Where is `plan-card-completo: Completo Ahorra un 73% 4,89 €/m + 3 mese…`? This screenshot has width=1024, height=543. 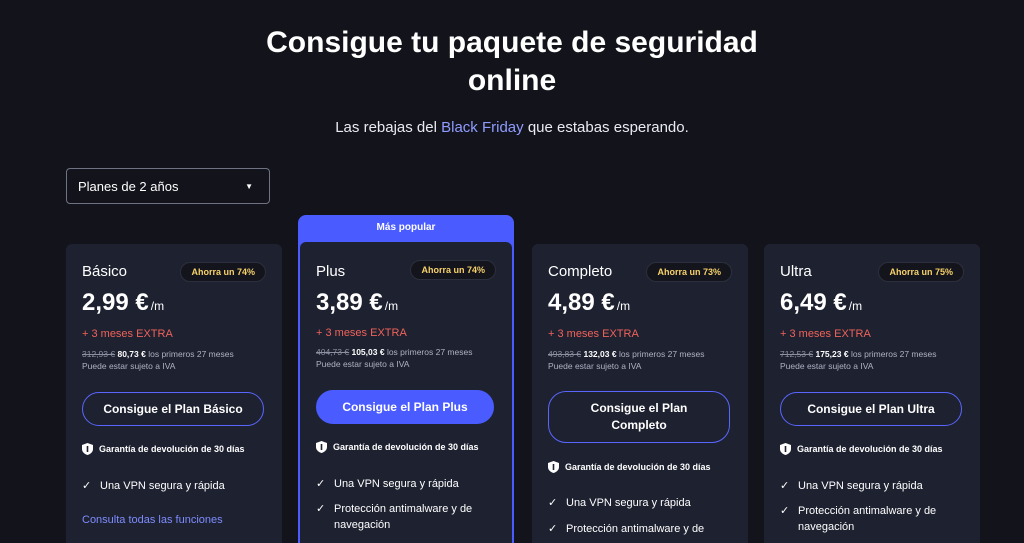 plan-card-completo: Completo Ahorra un 73% 4,89 €/m + 3 mese… is located at coordinates (640, 393).